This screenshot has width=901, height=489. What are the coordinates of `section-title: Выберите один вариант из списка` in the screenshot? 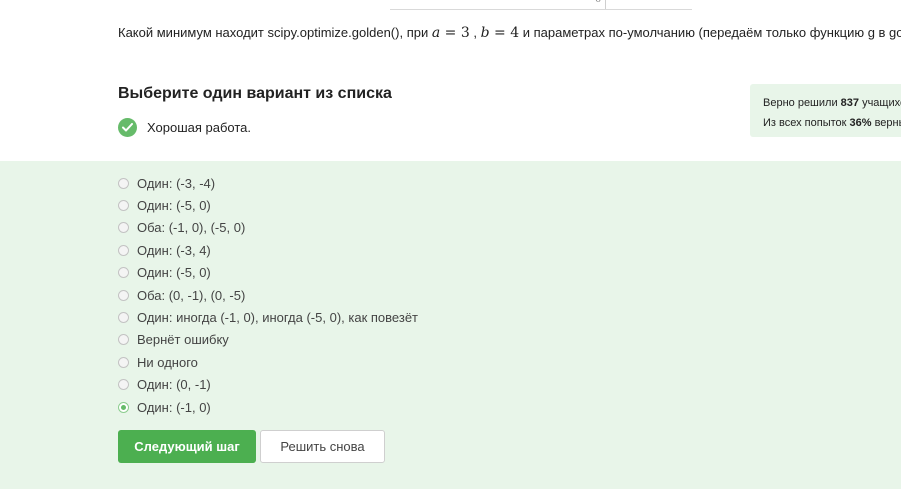 It's located at (255, 93).